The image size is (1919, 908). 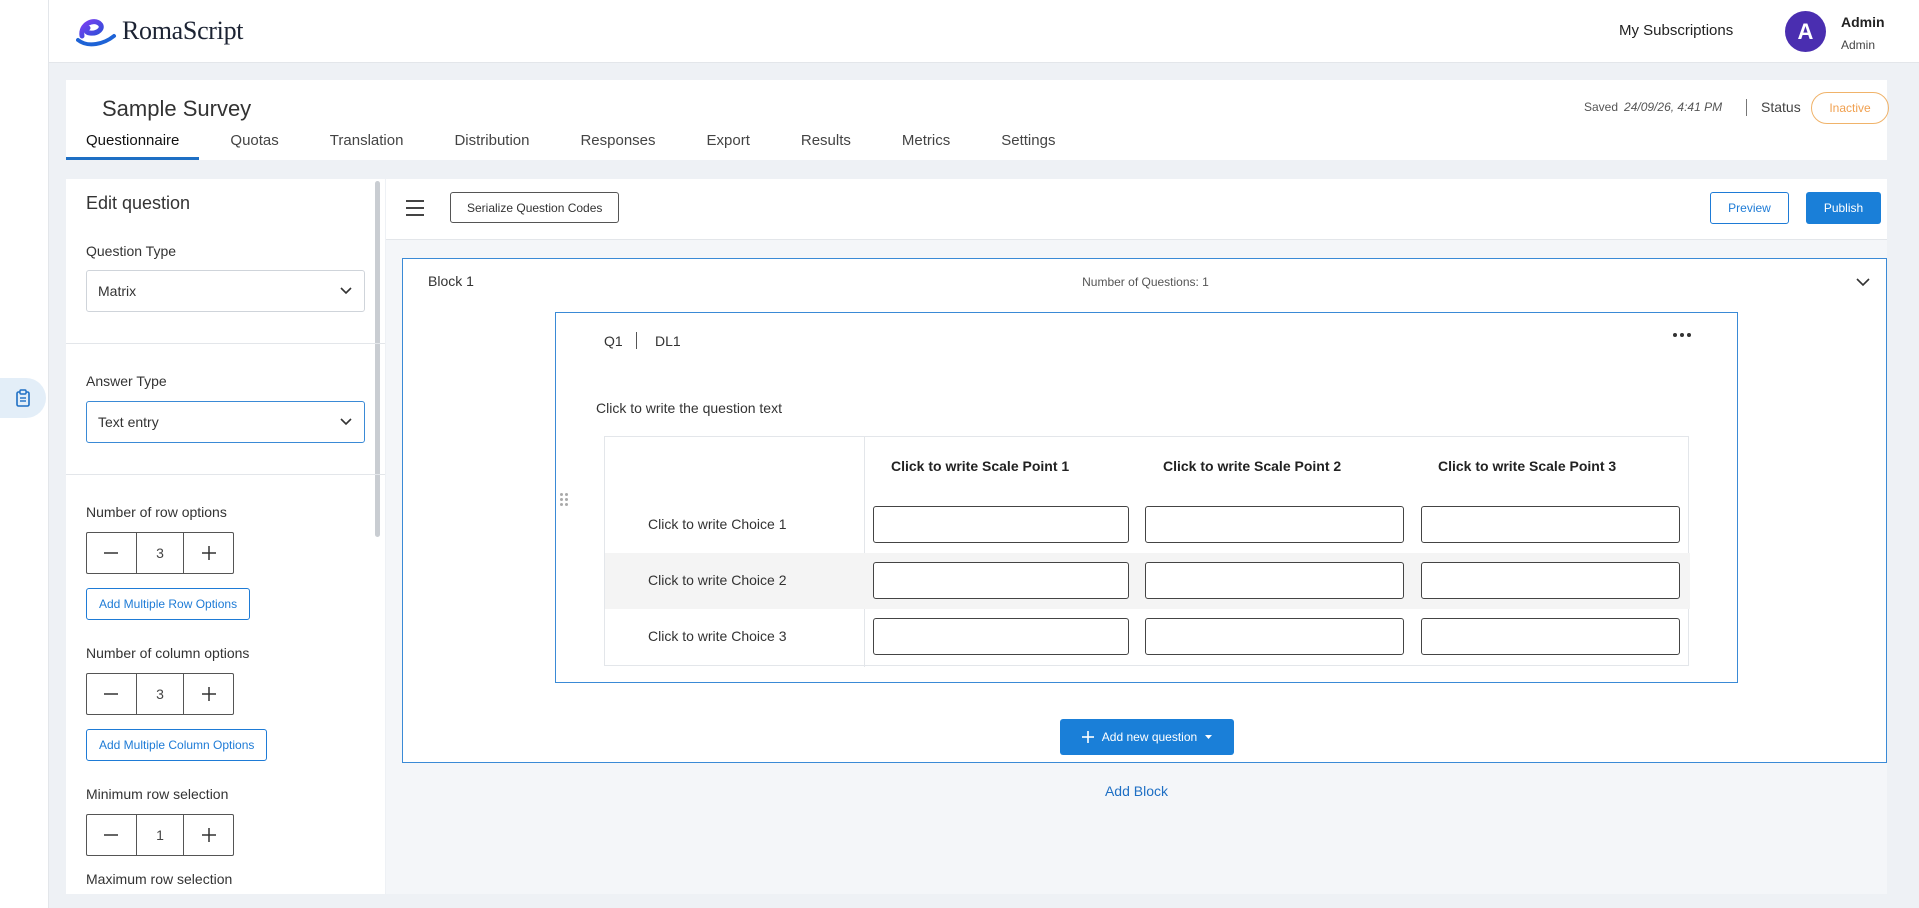 I want to click on answer-type-select: Text entry, so click(x=225, y=422).